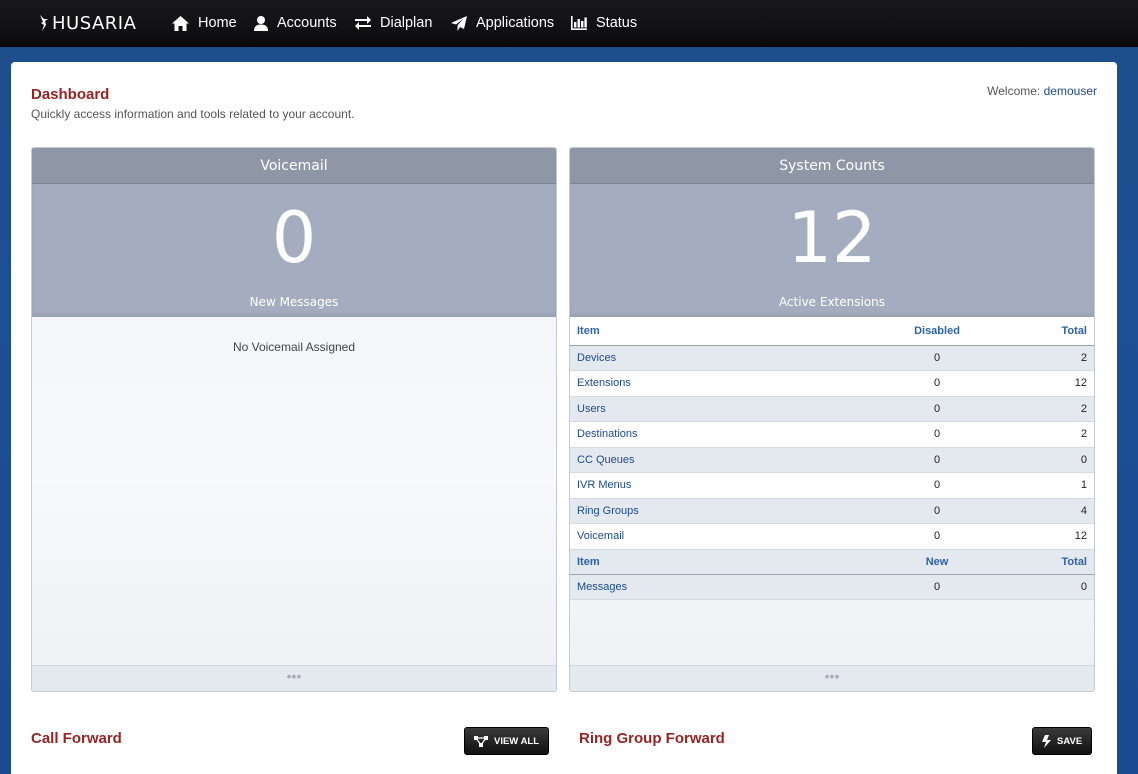 This screenshot has height=774, width=1138. What do you see at coordinates (579, 23) in the screenshot?
I see `bar-chart-icon` at bounding box center [579, 23].